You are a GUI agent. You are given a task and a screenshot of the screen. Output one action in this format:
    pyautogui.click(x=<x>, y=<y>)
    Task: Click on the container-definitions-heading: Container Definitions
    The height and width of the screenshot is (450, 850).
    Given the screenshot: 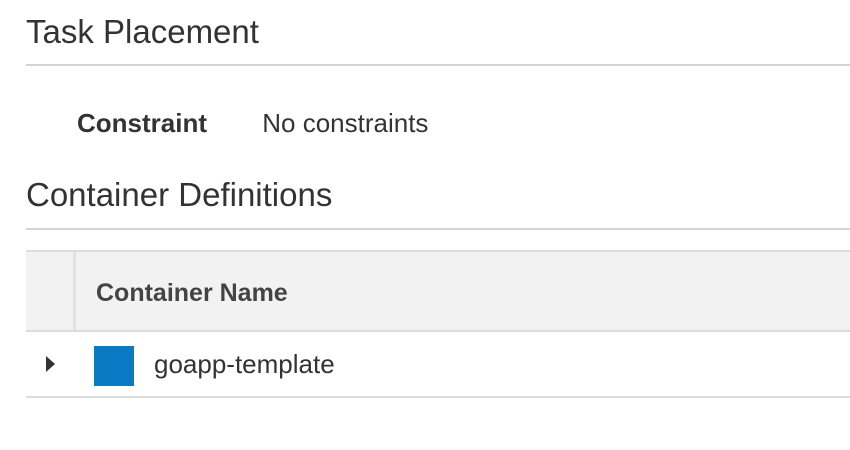 What is the action you would take?
    pyautogui.click(x=179, y=194)
    